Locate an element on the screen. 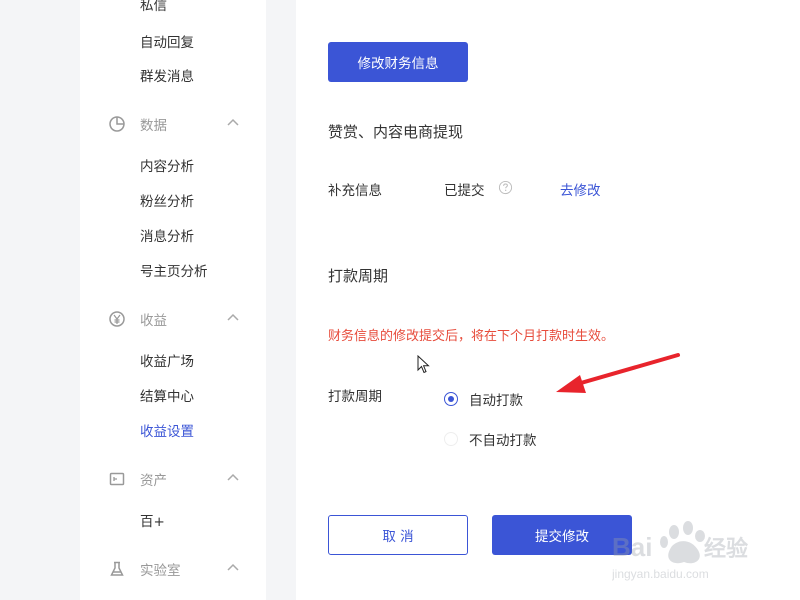  supplement-edit-link: 去修改 is located at coordinates (580, 189).